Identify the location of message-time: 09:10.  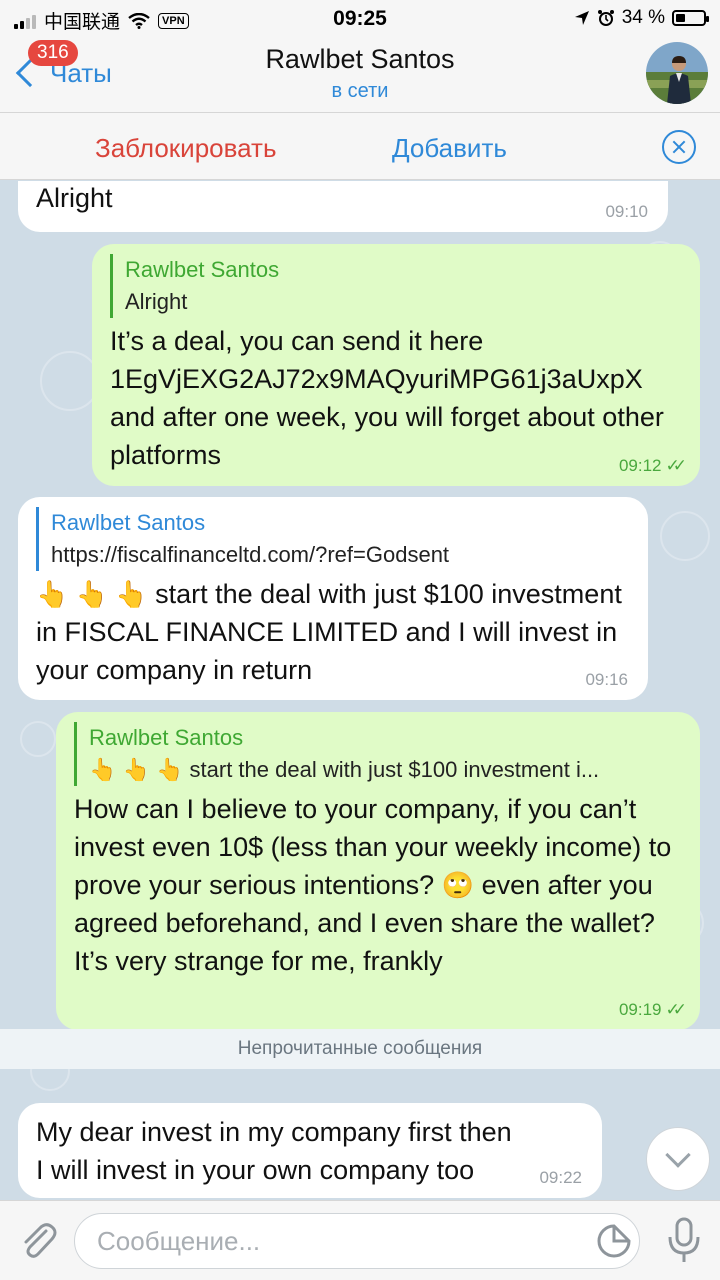
(626, 211).